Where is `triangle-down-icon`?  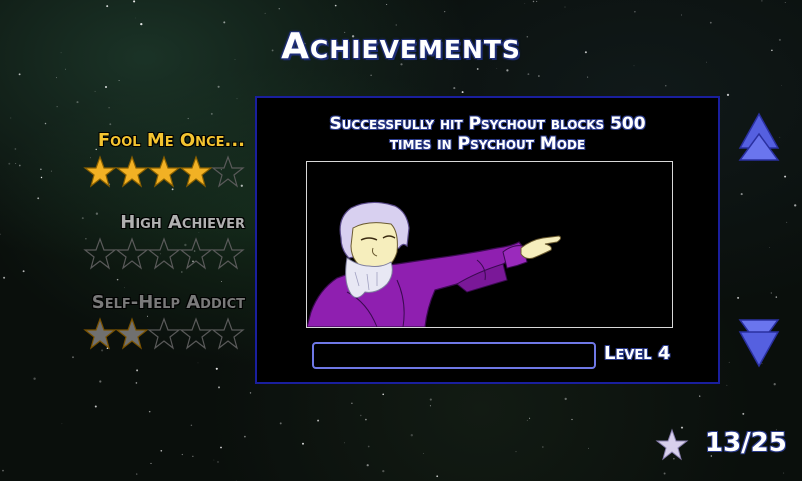
triangle-down-icon is located at coordinates (759, 343).